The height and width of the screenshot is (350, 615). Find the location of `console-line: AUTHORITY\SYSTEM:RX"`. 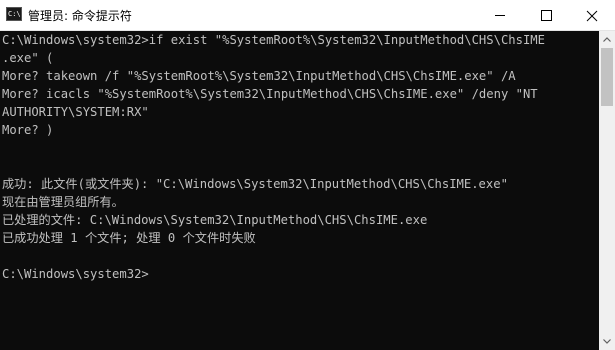

console-line: AUTHORITY\SYSTEM:RX" is located at coordinates (75, 112).